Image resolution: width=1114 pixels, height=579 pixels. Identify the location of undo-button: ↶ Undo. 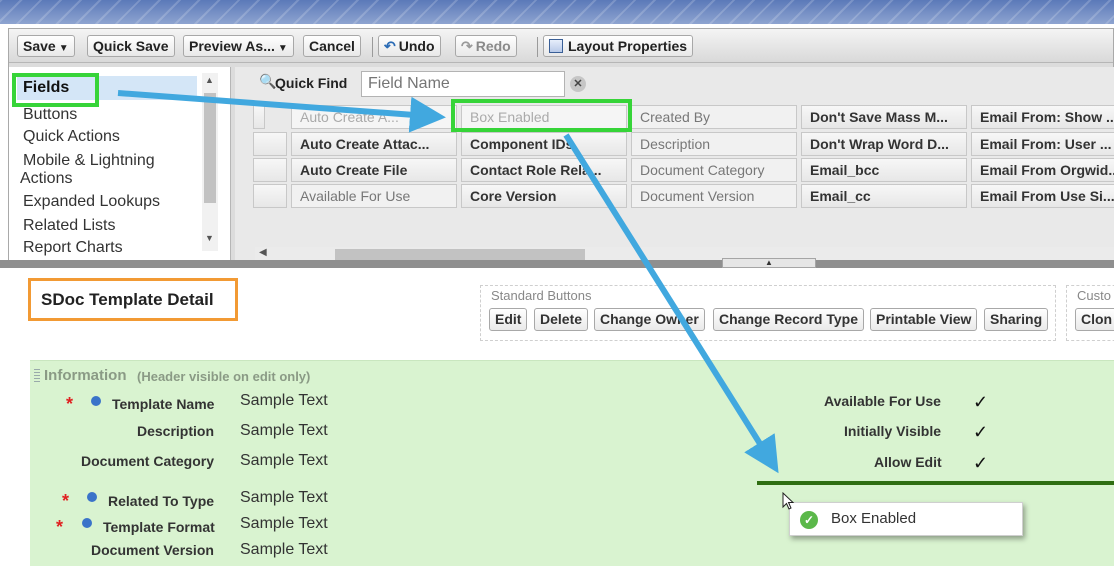
(409, 46).